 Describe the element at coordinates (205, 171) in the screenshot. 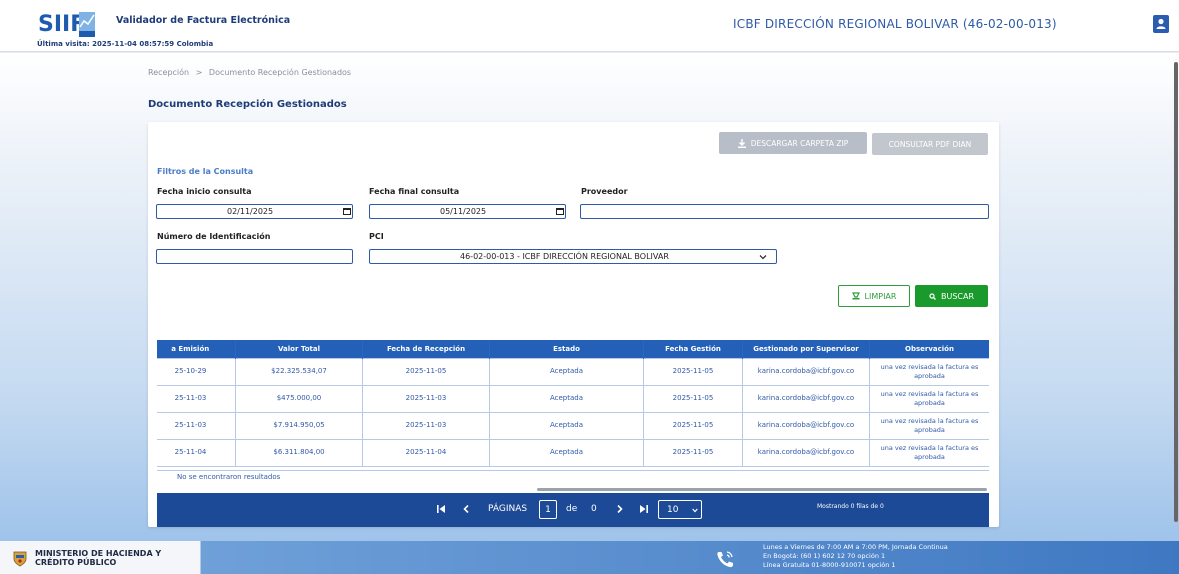

I see `filters-title: Filtros de la Consulta` at that location.